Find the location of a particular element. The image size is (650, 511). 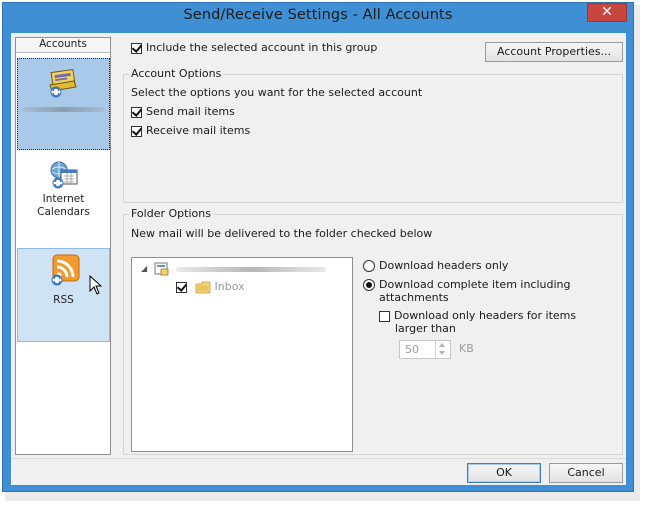

inbox-checkbox is located at coordinates (181, 287).